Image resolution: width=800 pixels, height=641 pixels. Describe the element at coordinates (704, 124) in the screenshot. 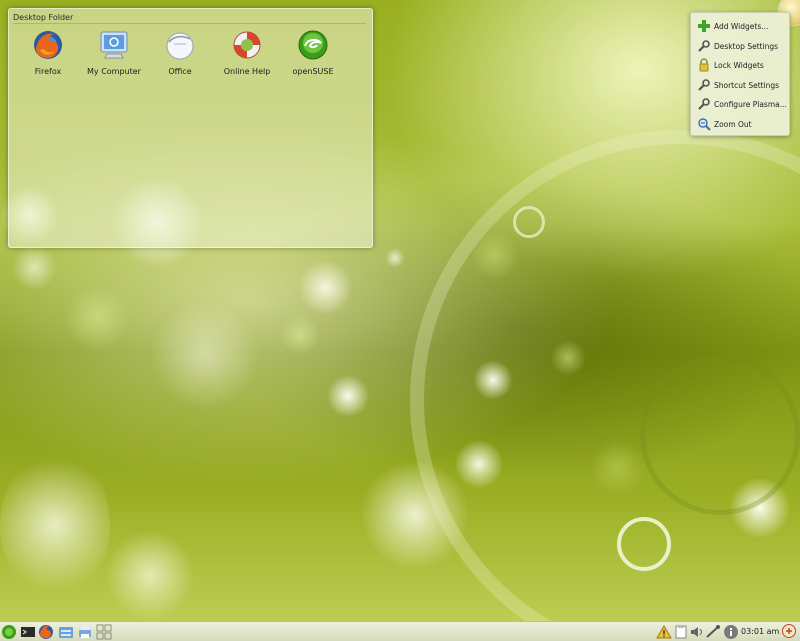

I see `zoom-out-icon` at that location.